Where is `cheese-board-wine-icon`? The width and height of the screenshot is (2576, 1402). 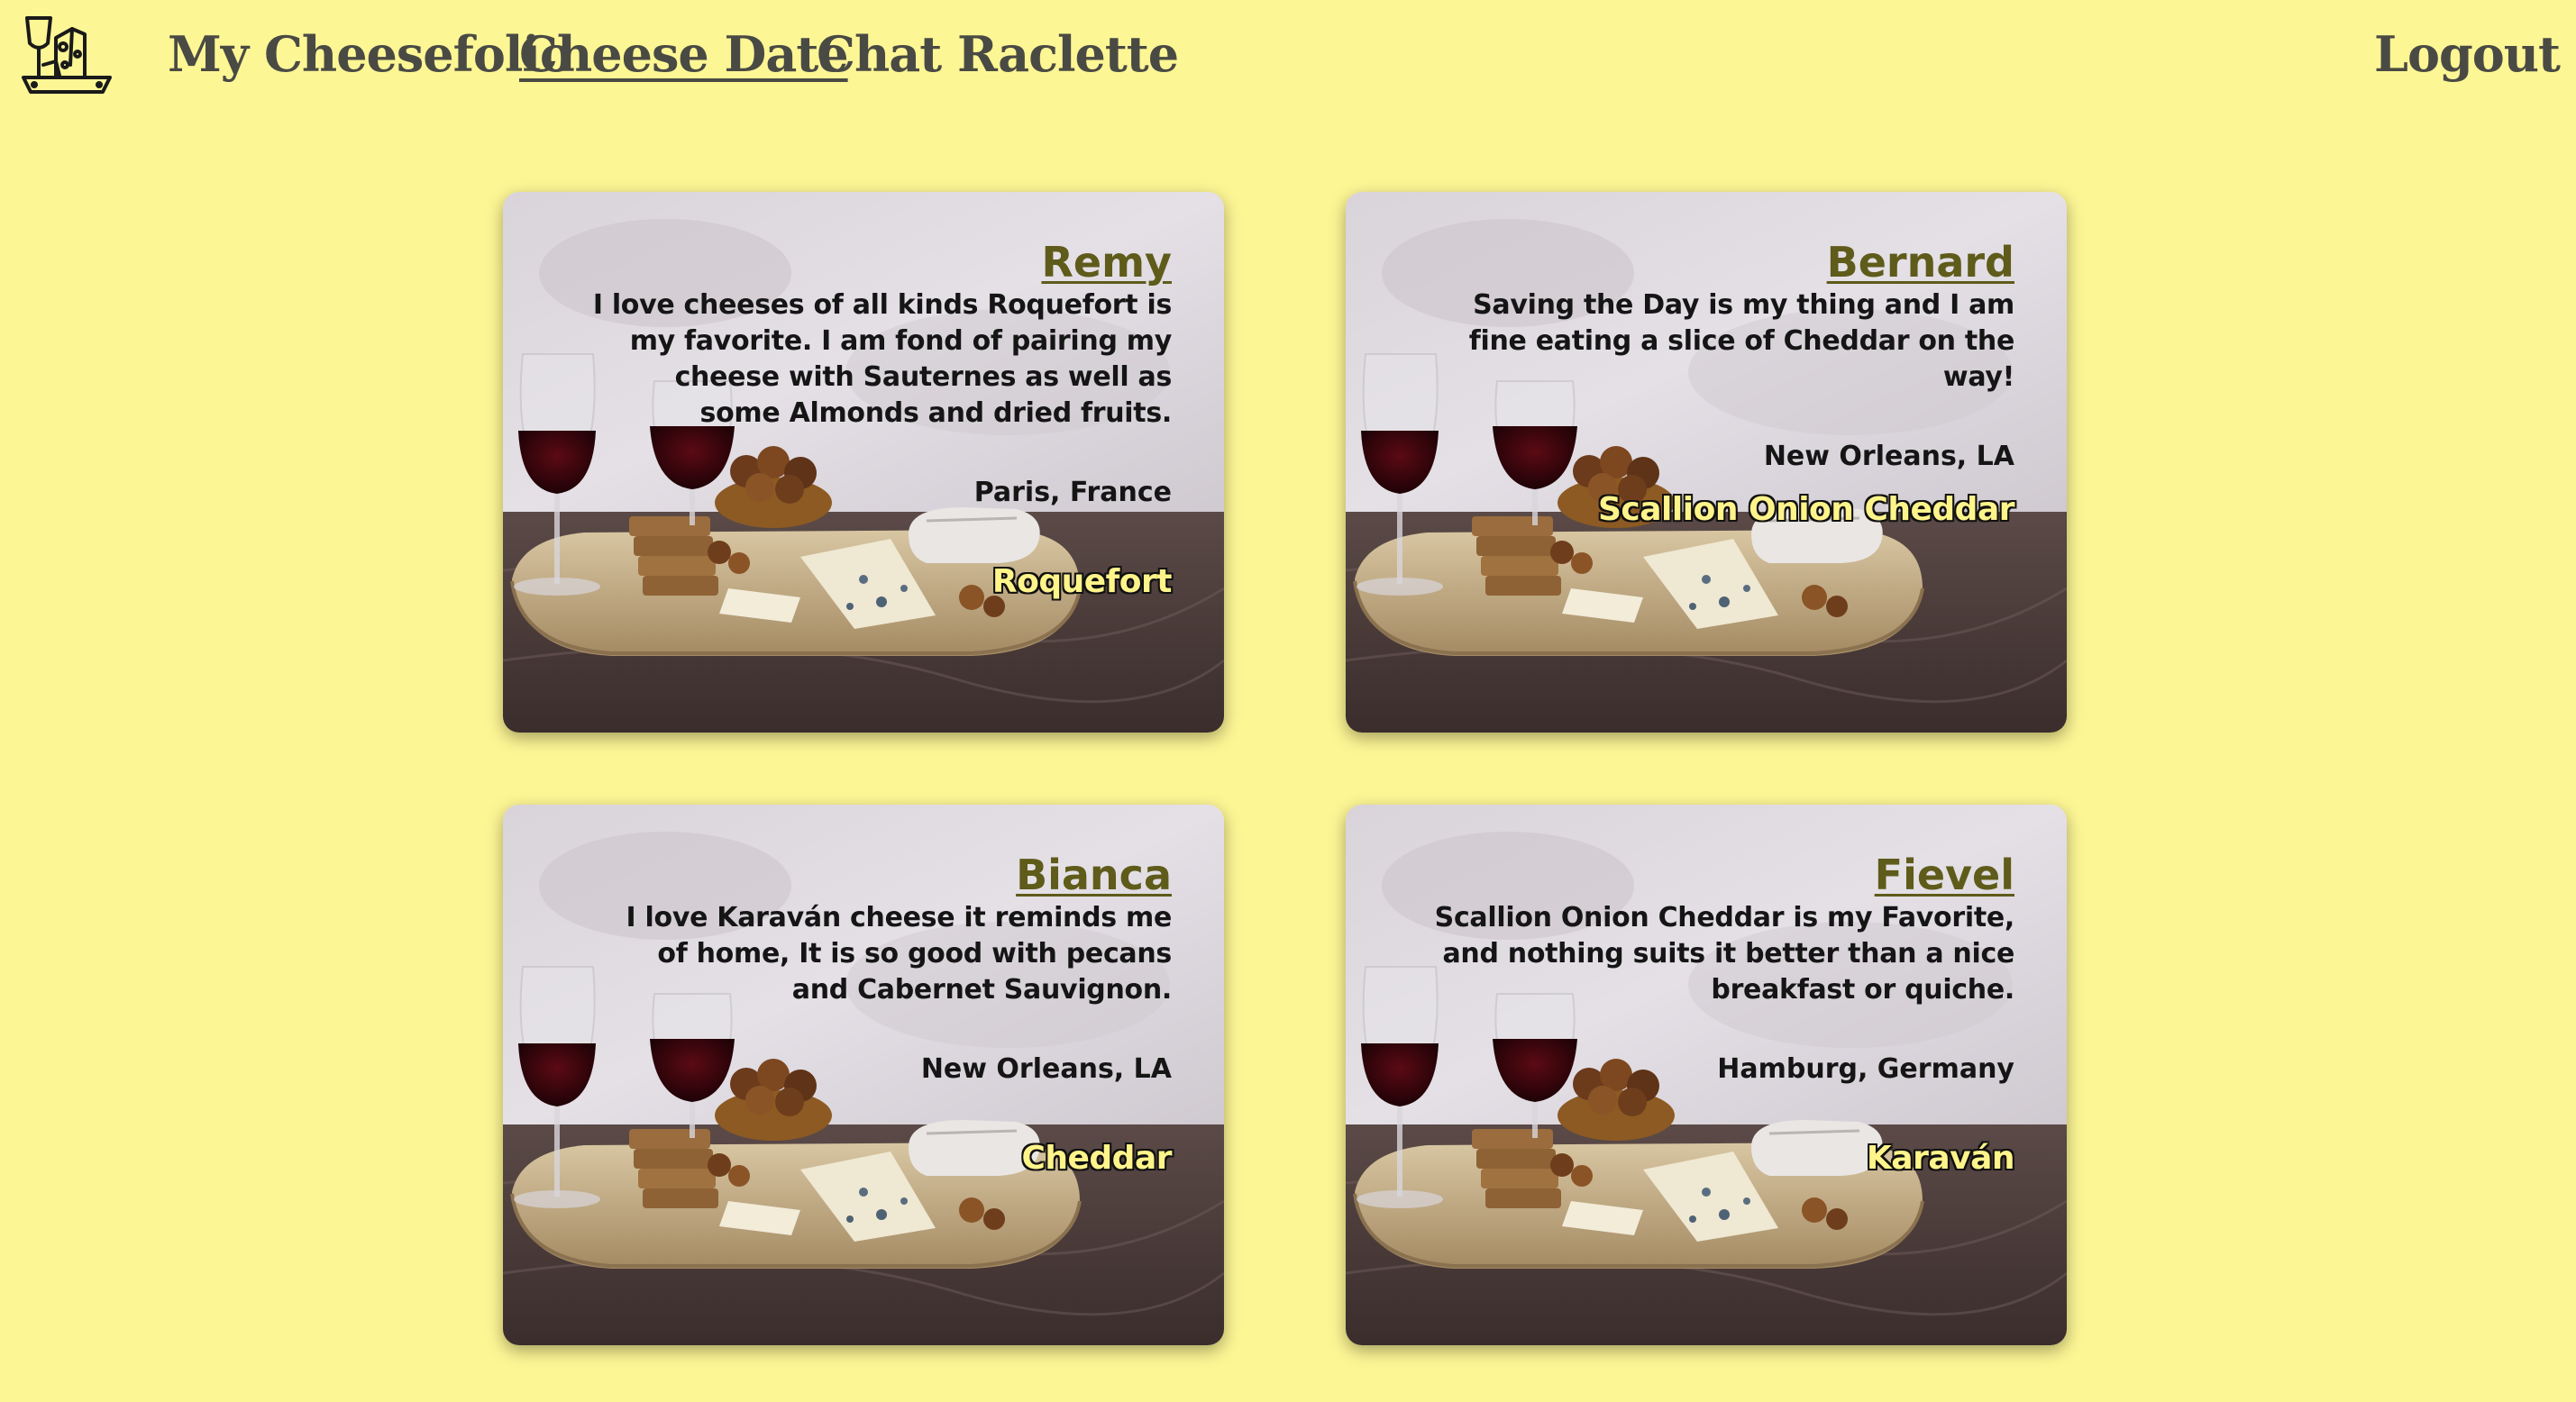
cheese-board-wine-icon is located at coordinates (67, 58).